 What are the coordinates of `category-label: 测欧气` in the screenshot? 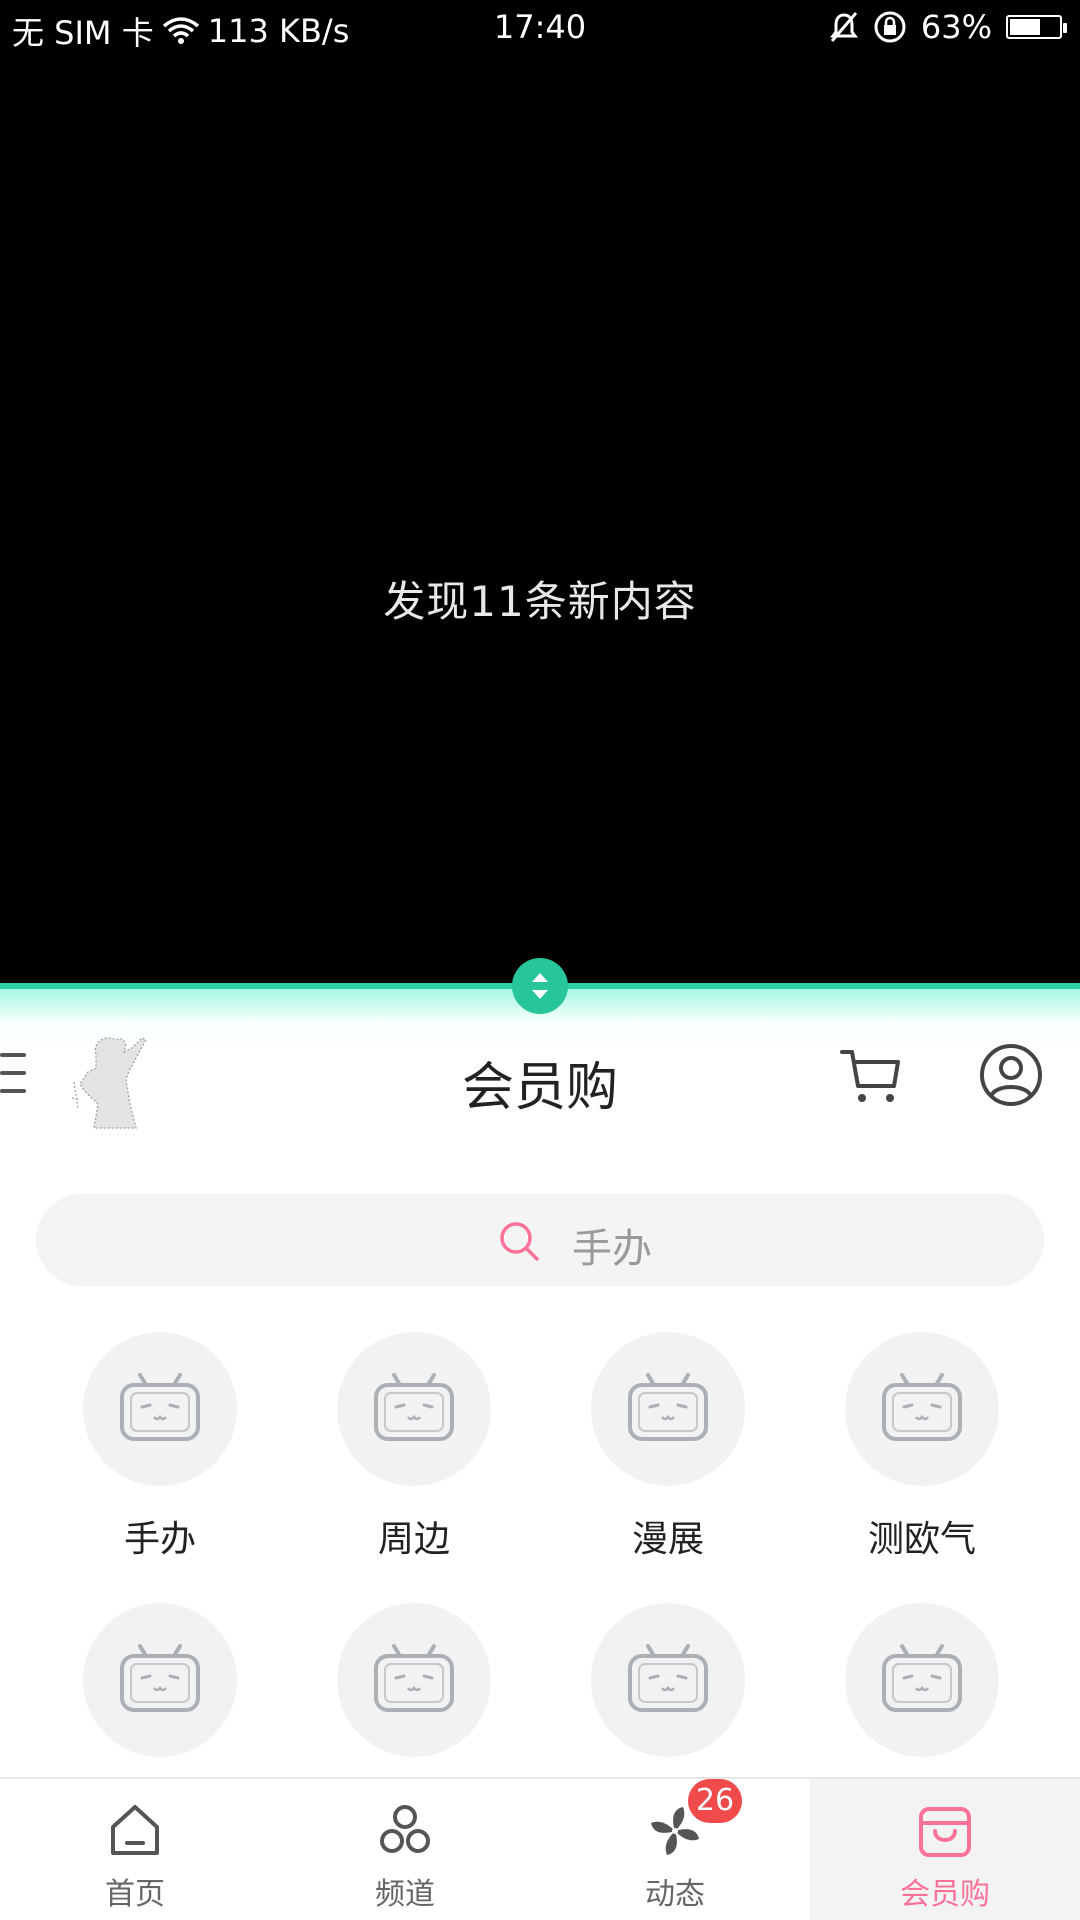 It's located at (921, 1539).